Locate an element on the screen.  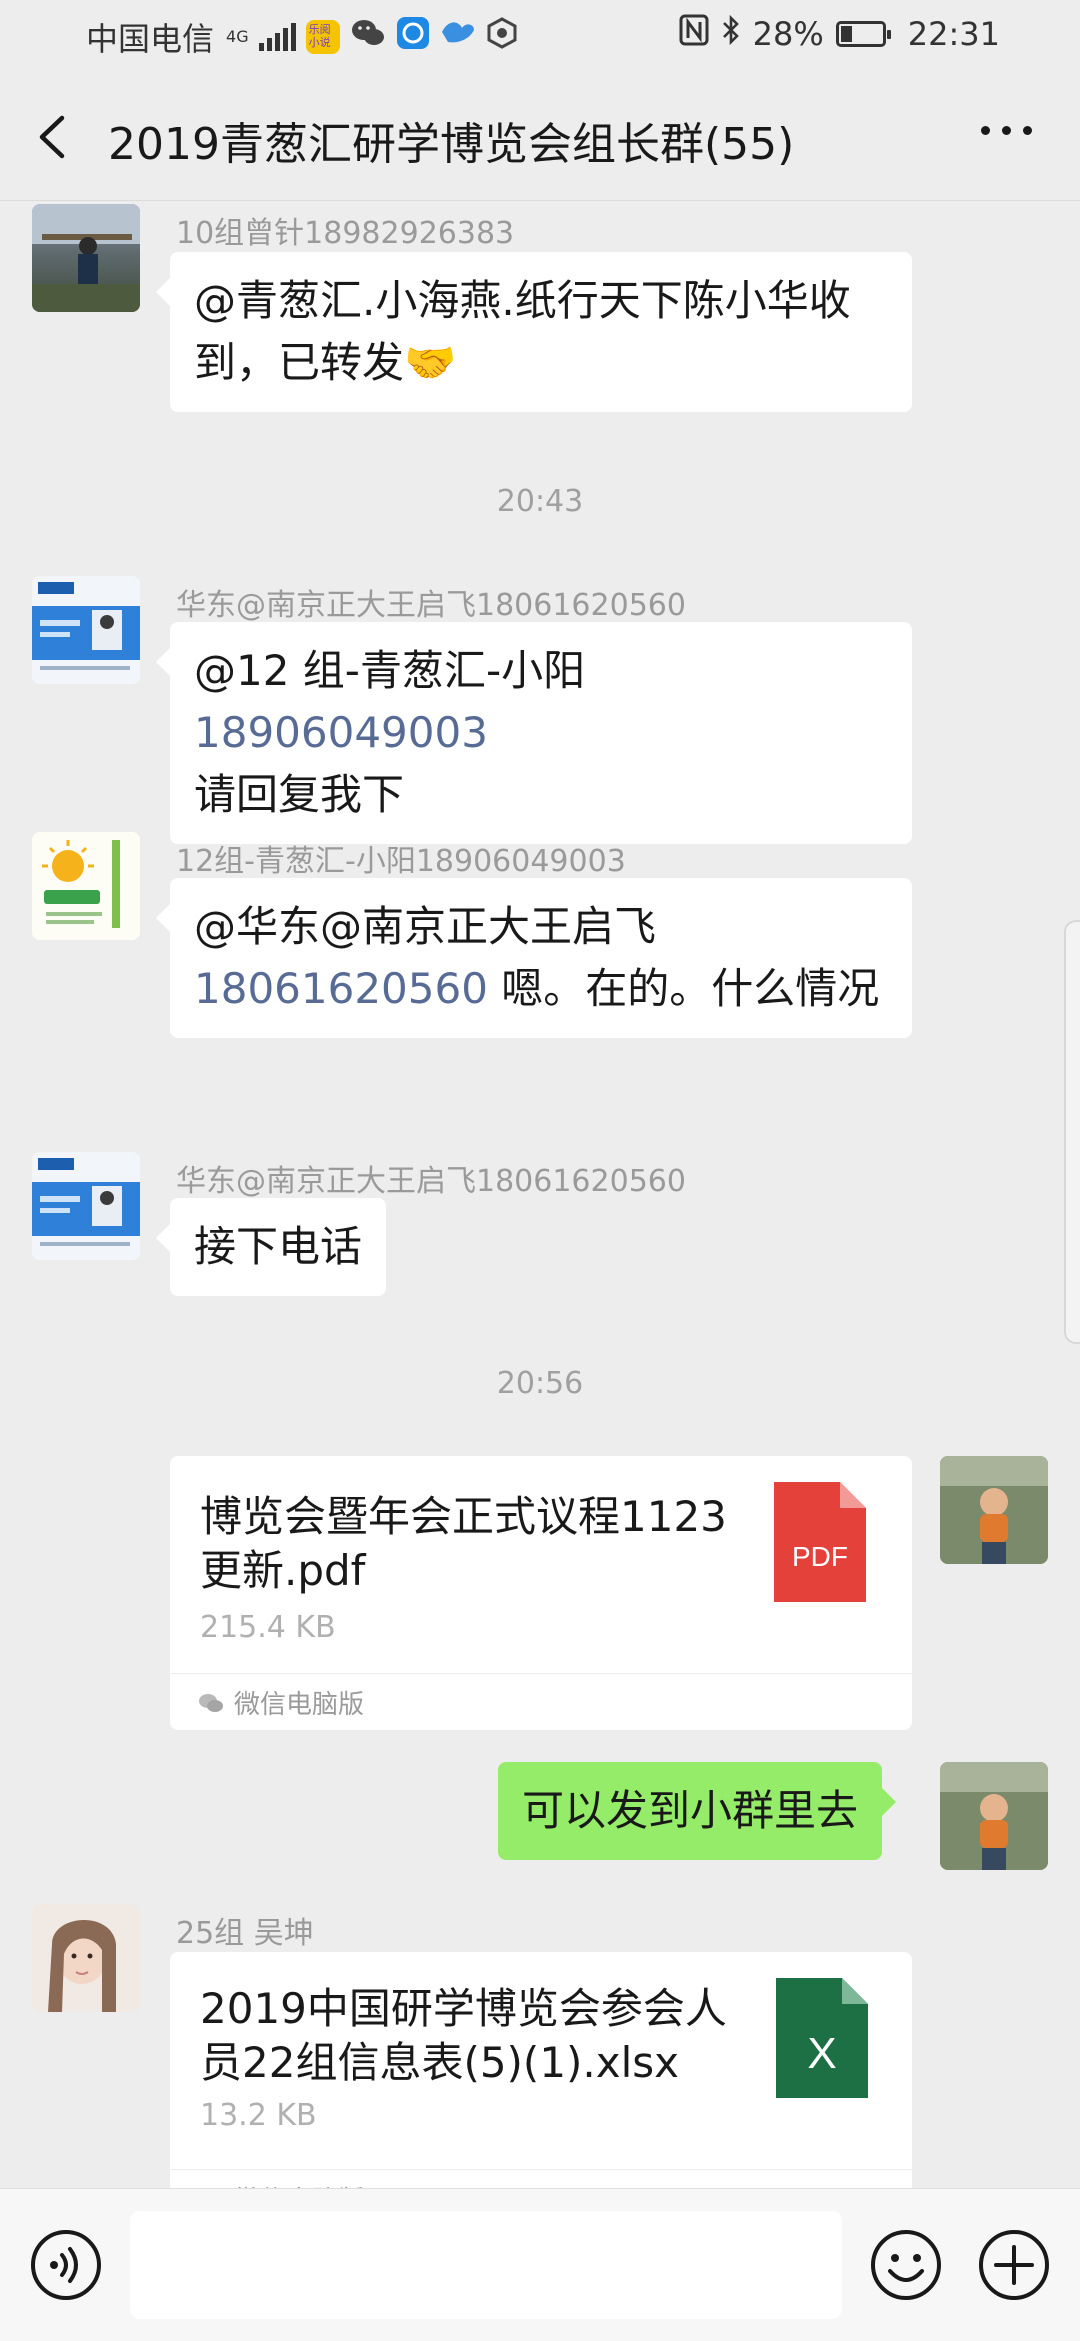
voice-input-button is located at coordinates (66, 2265).